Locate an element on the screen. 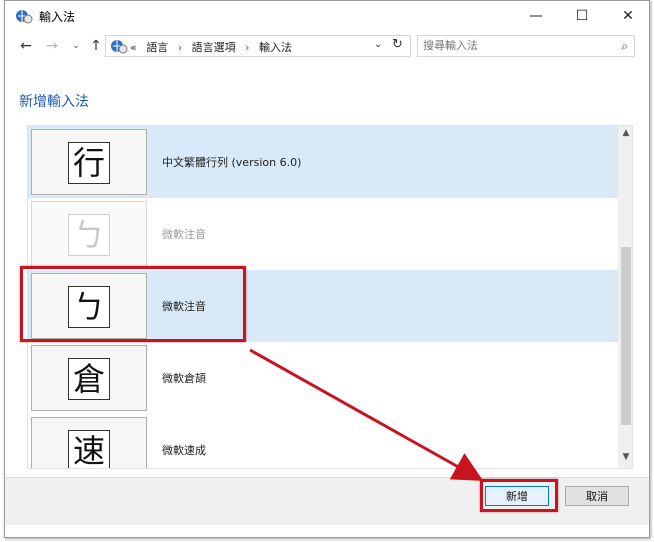 This screenshot has height=542, width=654. back-arrow-icon: ← is located at coordinates (26, 46).